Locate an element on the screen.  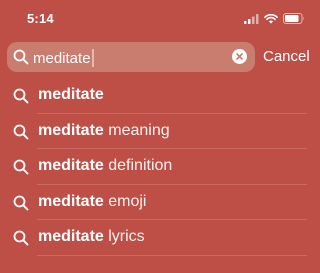
suggestion-completion: meaning is located at coordinates (136, 130).